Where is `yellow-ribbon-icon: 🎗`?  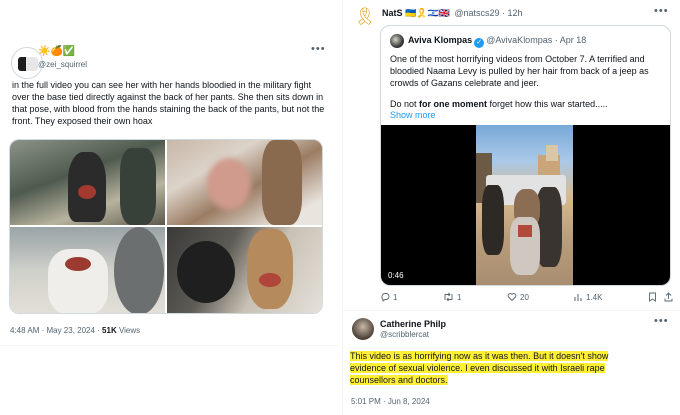 yellow-ribbon-icon: 🎗 is located at coordinates (365, 17).